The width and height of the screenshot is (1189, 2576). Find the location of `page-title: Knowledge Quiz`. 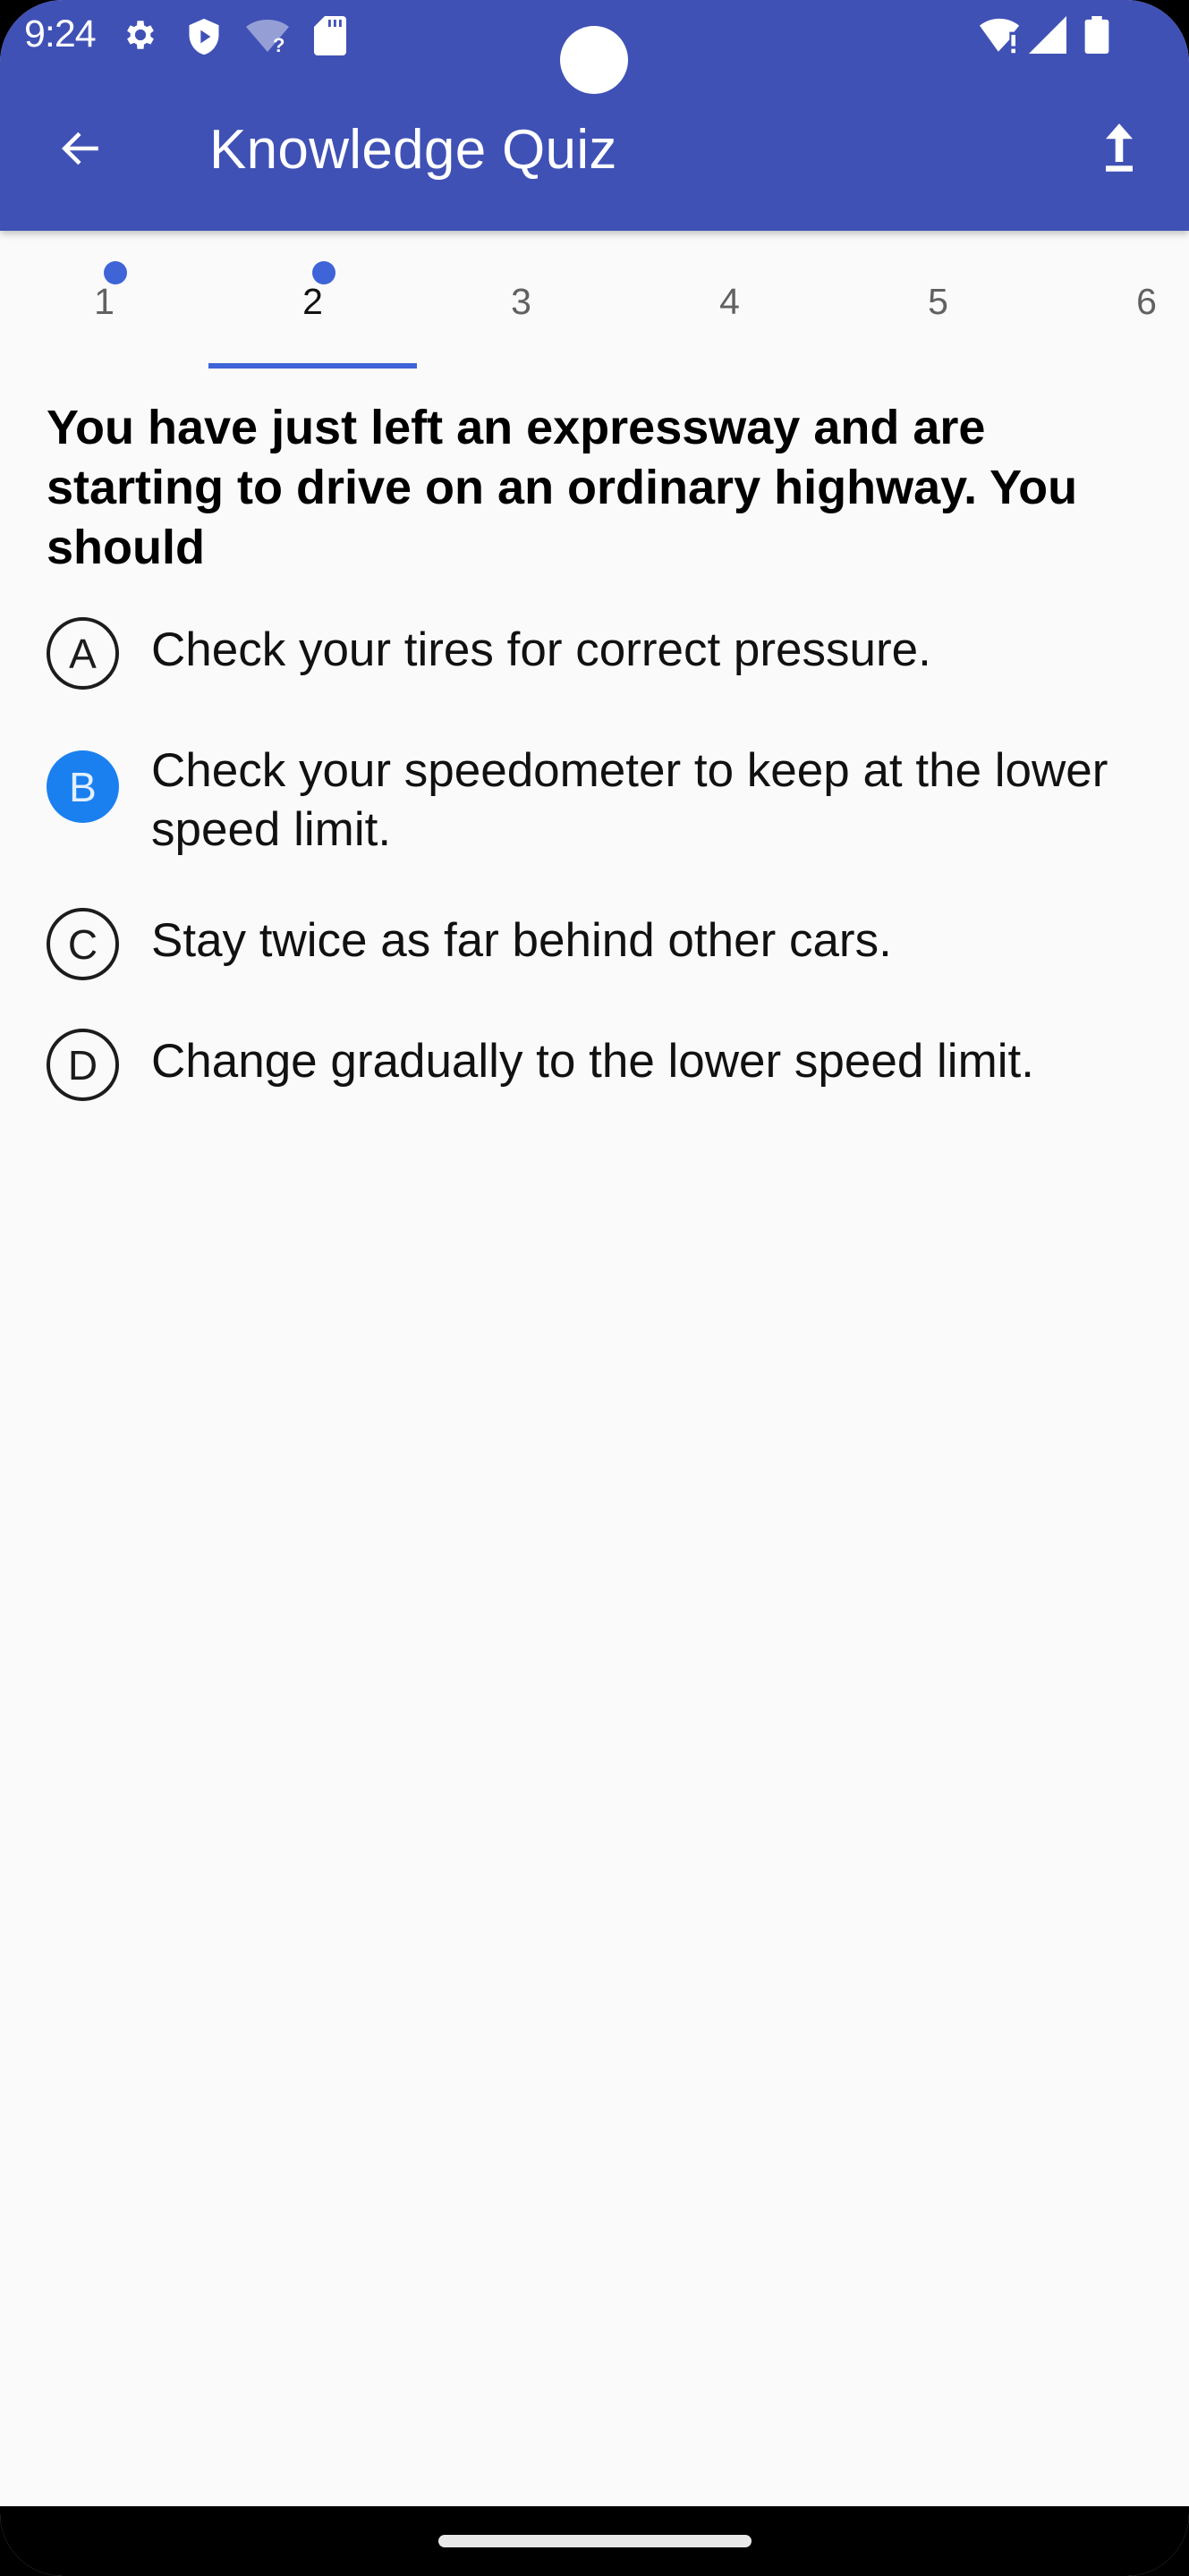

page-title: Knowledge Quiz is located at coordinates (413, 150).